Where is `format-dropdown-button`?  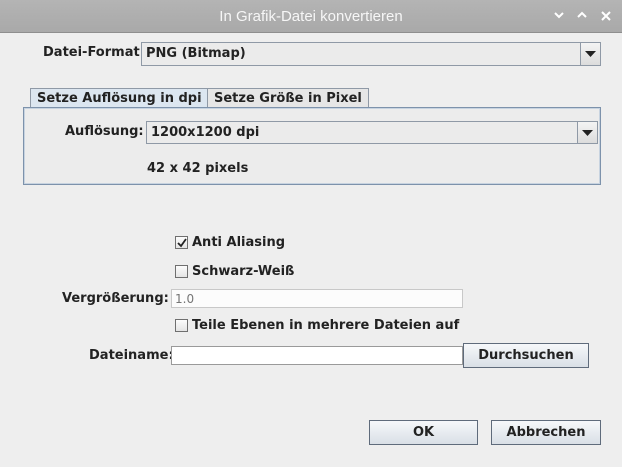 format-dropdown-button is located at coordinates (590, 54).